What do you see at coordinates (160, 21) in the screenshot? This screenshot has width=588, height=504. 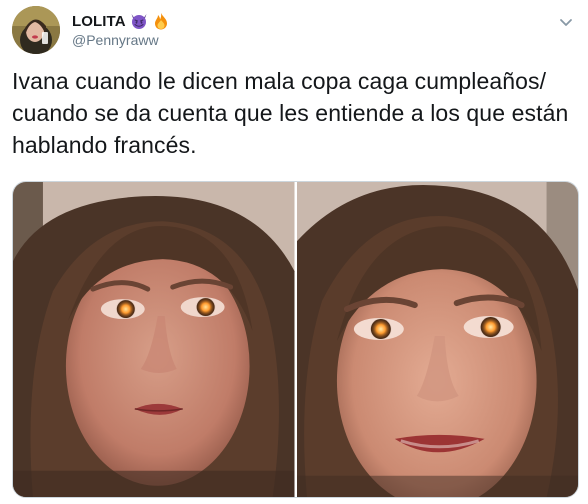 I see `fire-icon` at bounding box center [160, 21].